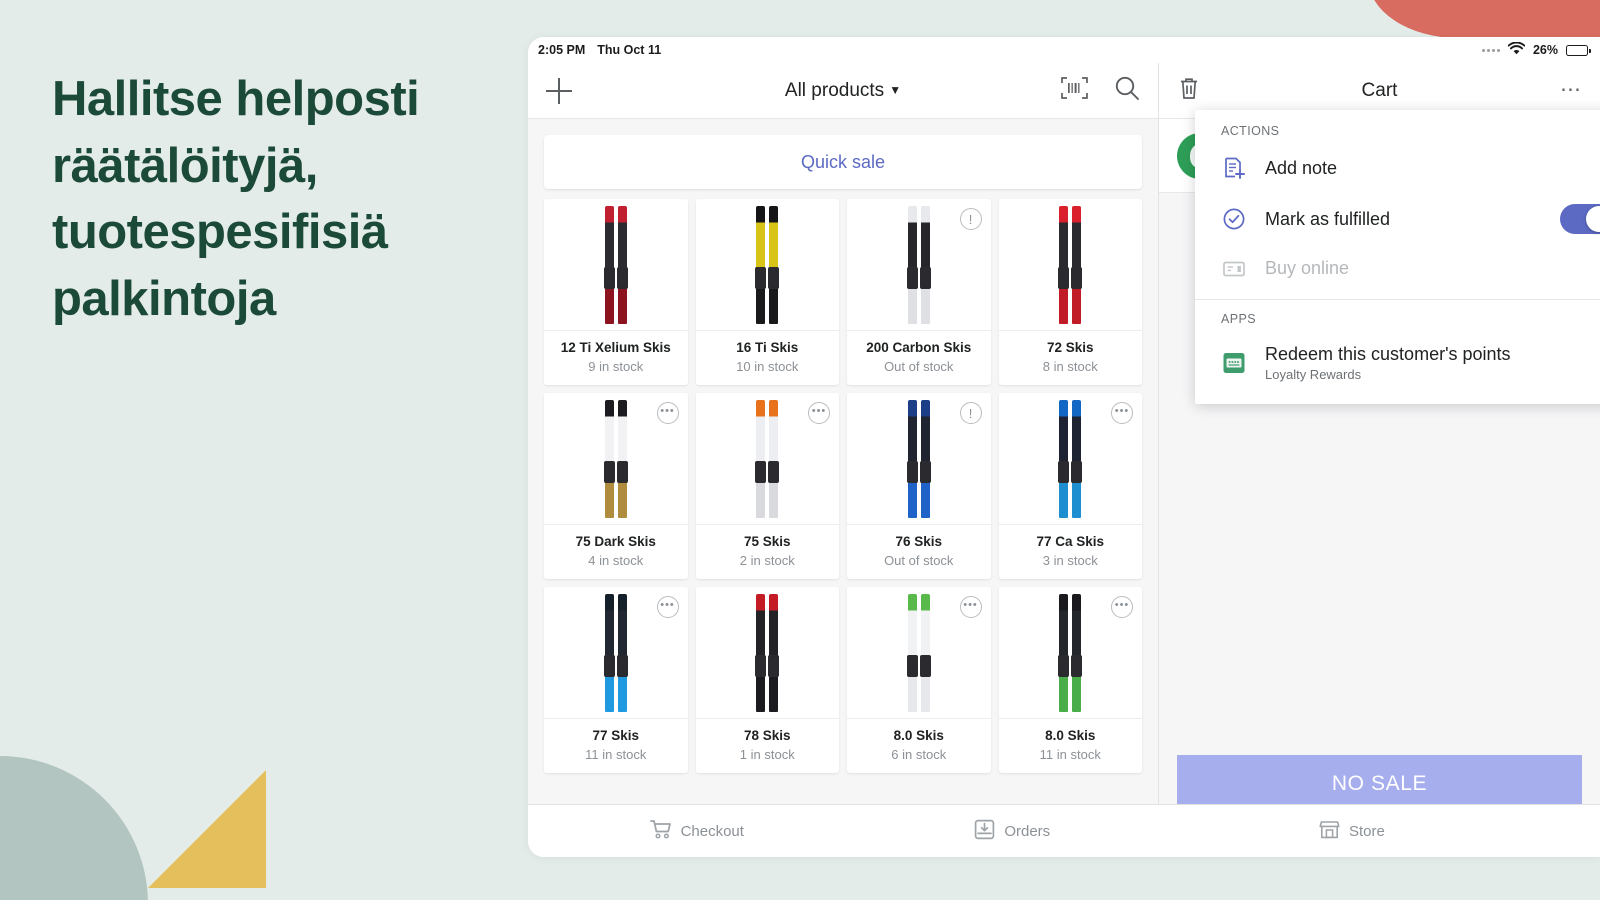 The width and height of the screenshot is (1600, 900). I want to click on tab-orders: Orders, so click(1012, 831).